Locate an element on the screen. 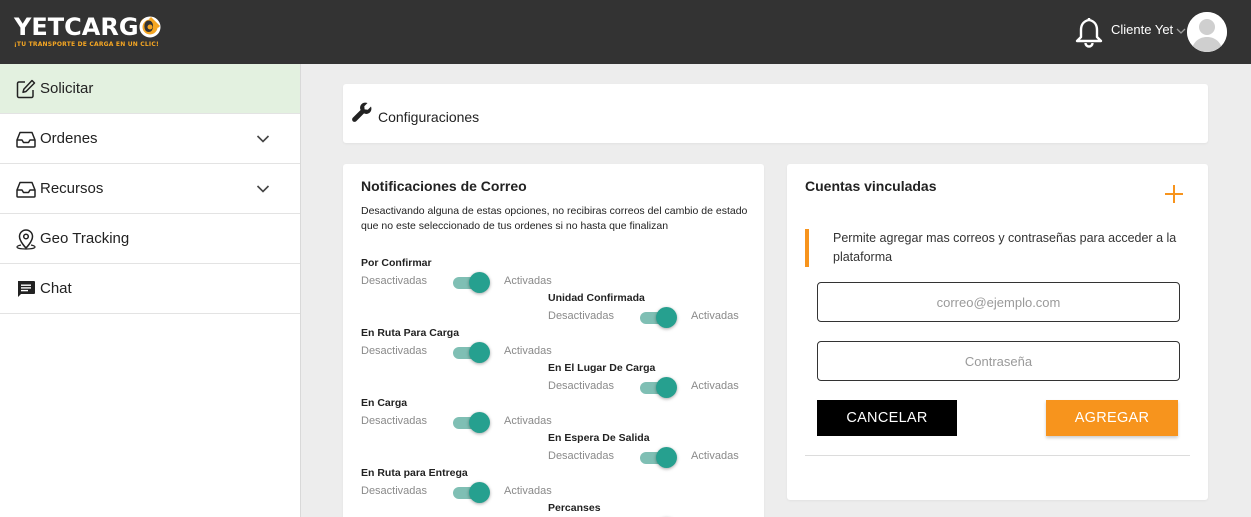 This screenshot has width=1251, height=517. user-name: Cliente Yet is located at coordinates (1142, 29).